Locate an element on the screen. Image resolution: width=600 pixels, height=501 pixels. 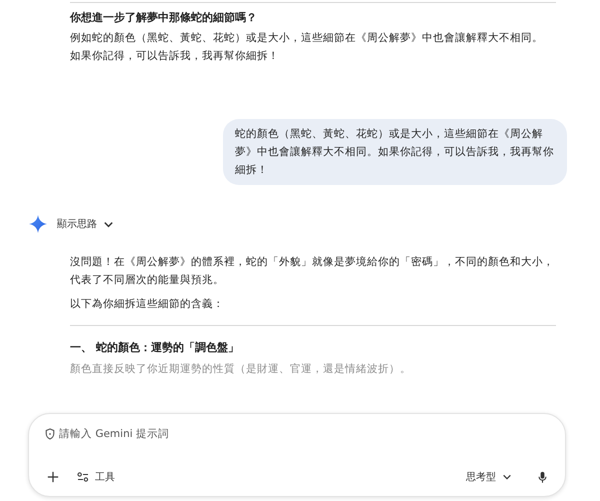
sliders-icon is located at coordinates (83, 477).